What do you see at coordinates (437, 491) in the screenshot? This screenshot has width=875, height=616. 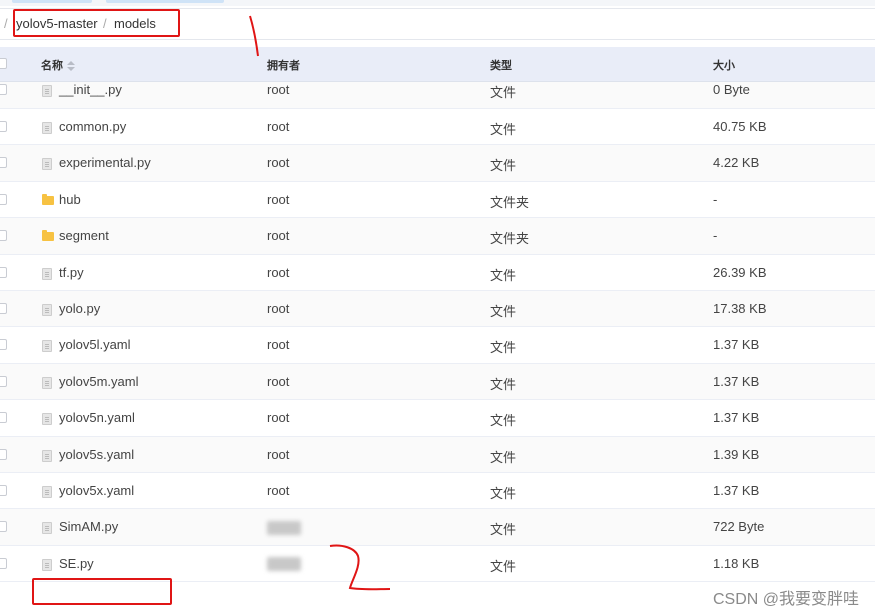 I see `table-row: yolov5x.yaml root 文件 1.37 KB` at bounding box center [437, 491].